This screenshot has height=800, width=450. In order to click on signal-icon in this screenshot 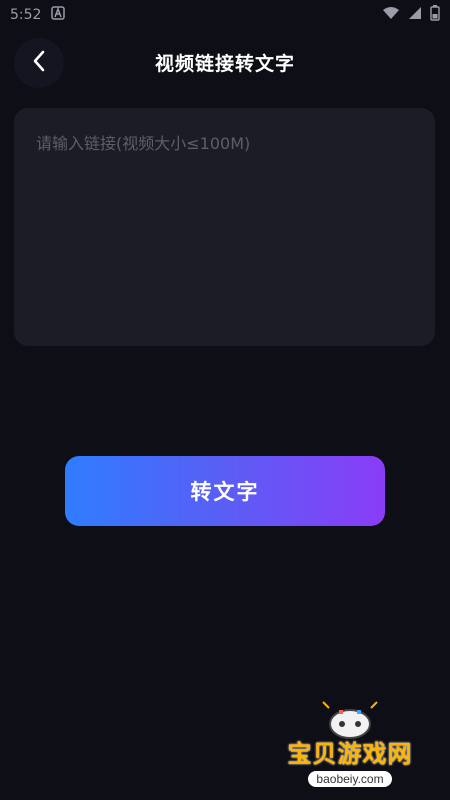, I will do `click(415, 15)`.